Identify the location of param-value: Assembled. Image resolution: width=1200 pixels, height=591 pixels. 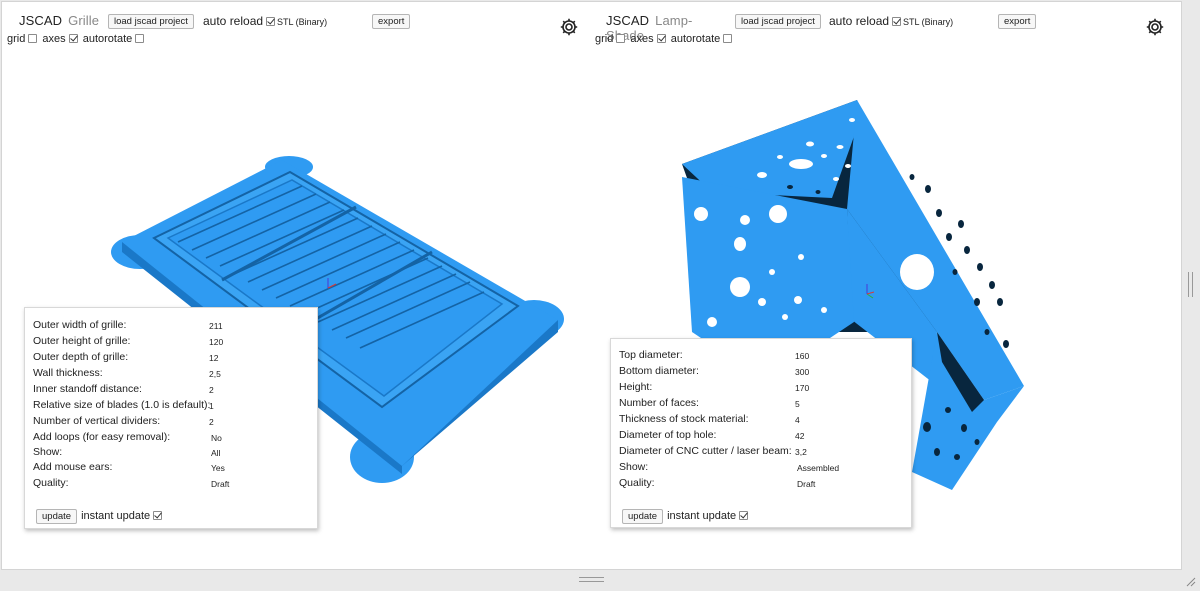
(818, 468).